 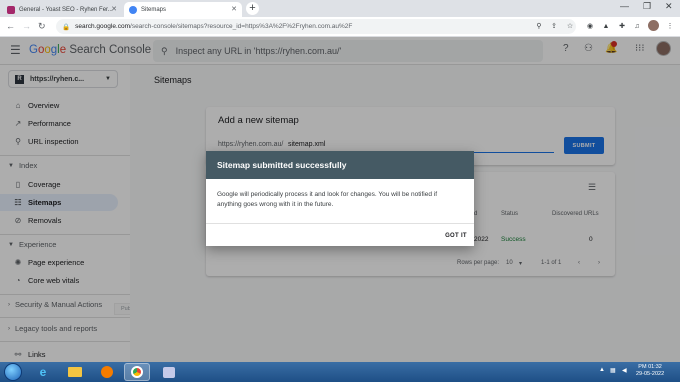 What do you see at coordinates (670, 26) in the screenshot?
I see `menu-dots-icon: ⋮` at bounding box center [670, 26].